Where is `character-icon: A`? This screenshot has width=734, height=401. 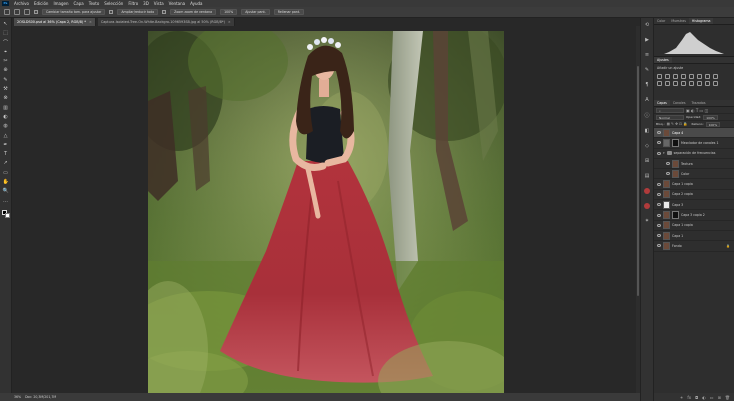
character-icon: A is located at coordinates (646, 100).